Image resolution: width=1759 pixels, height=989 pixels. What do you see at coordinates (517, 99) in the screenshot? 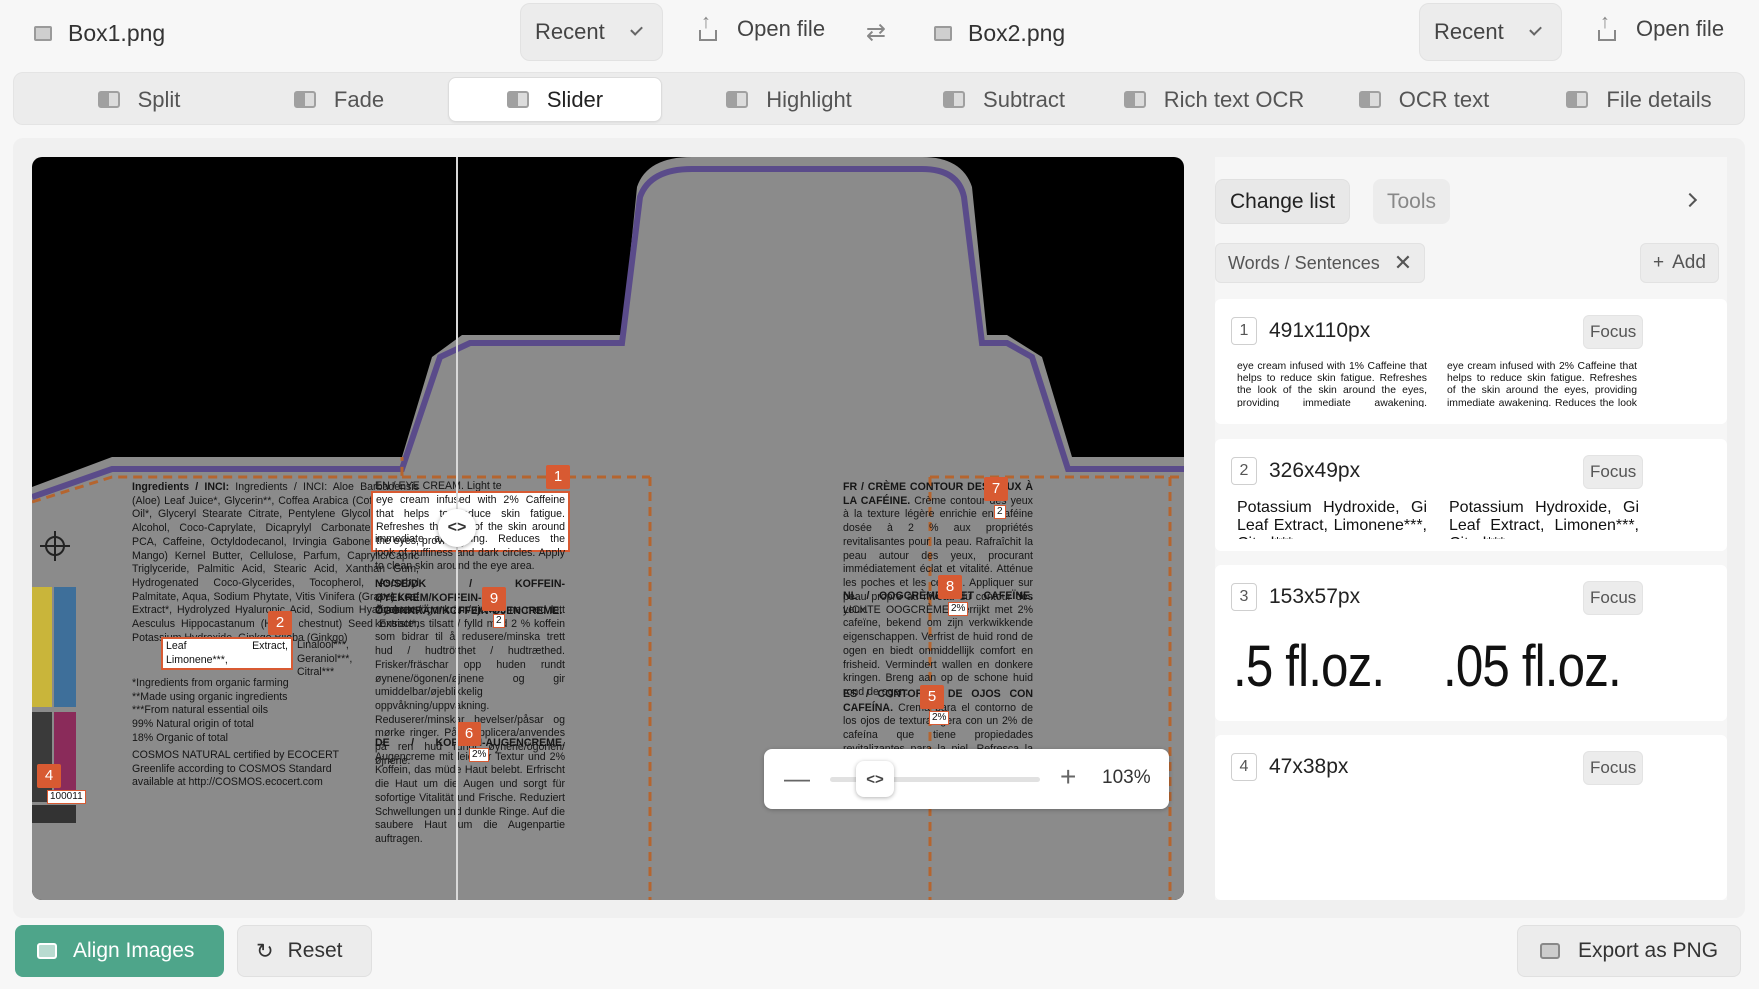
I see `slider-icon` at bounding box center [517, 99].